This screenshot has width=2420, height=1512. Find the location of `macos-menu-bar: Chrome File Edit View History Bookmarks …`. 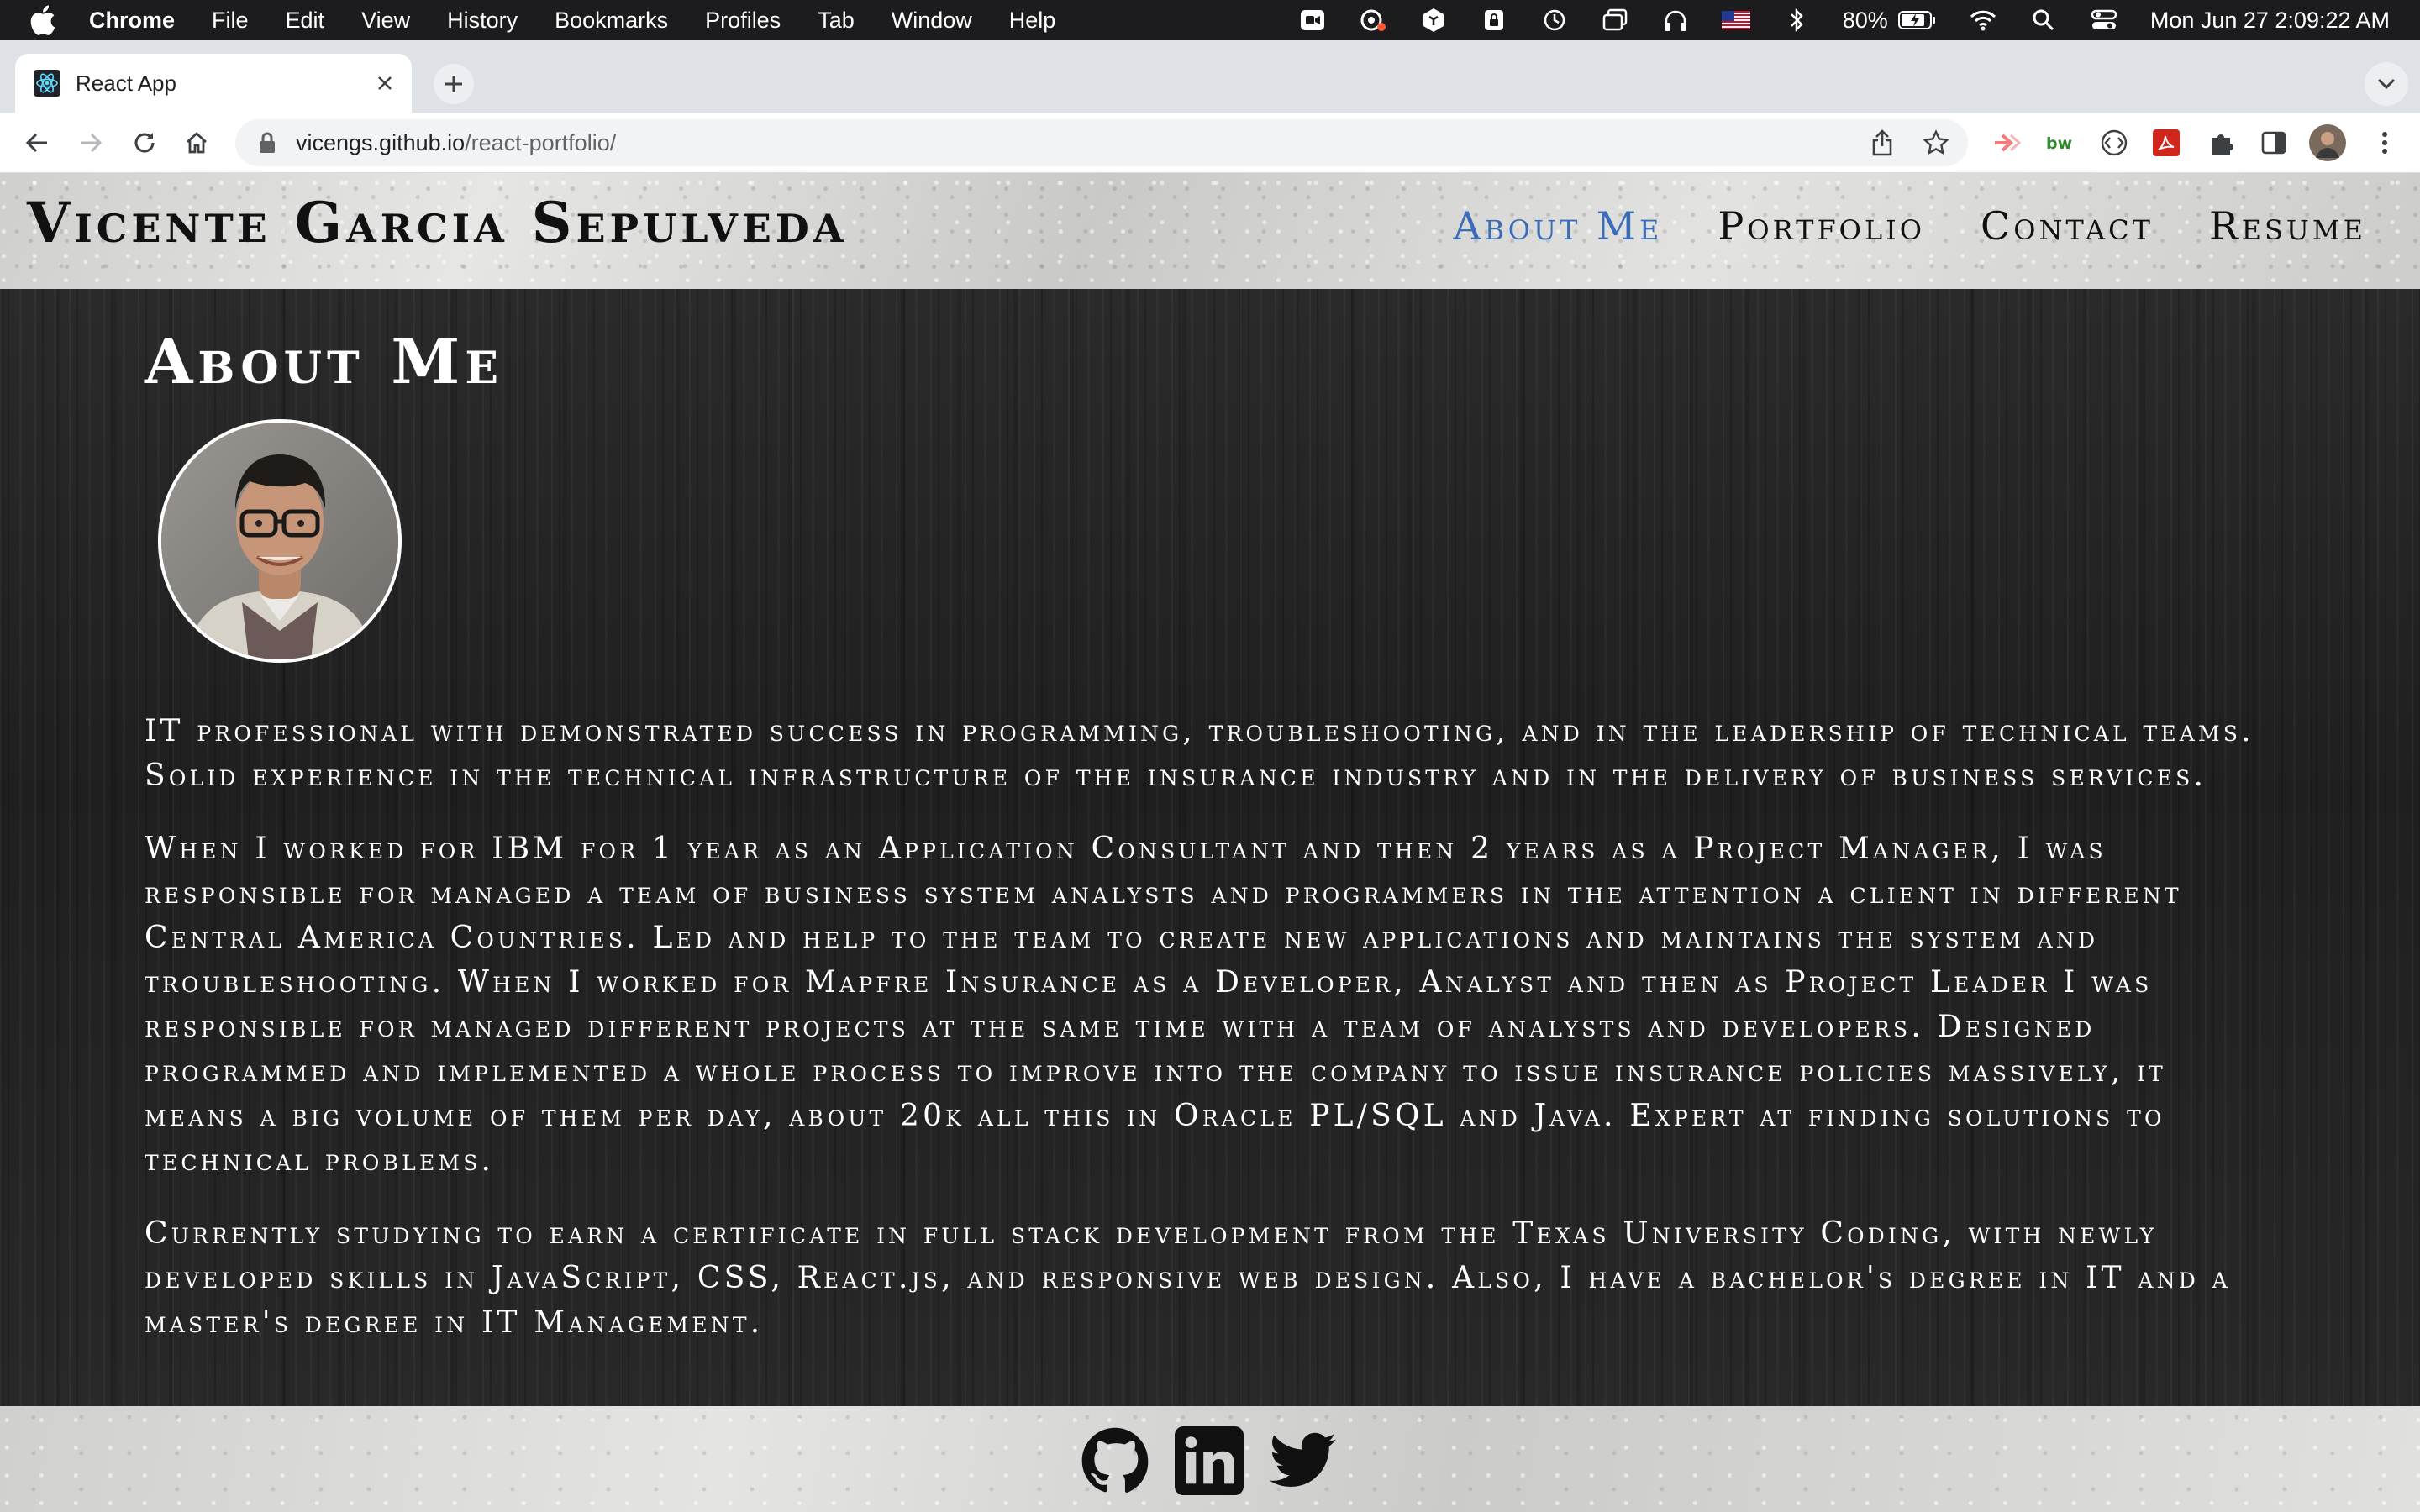

macos-menu-bar: Chrome File Edit View History Bookmarks … is located at coordinates (1210, 20).